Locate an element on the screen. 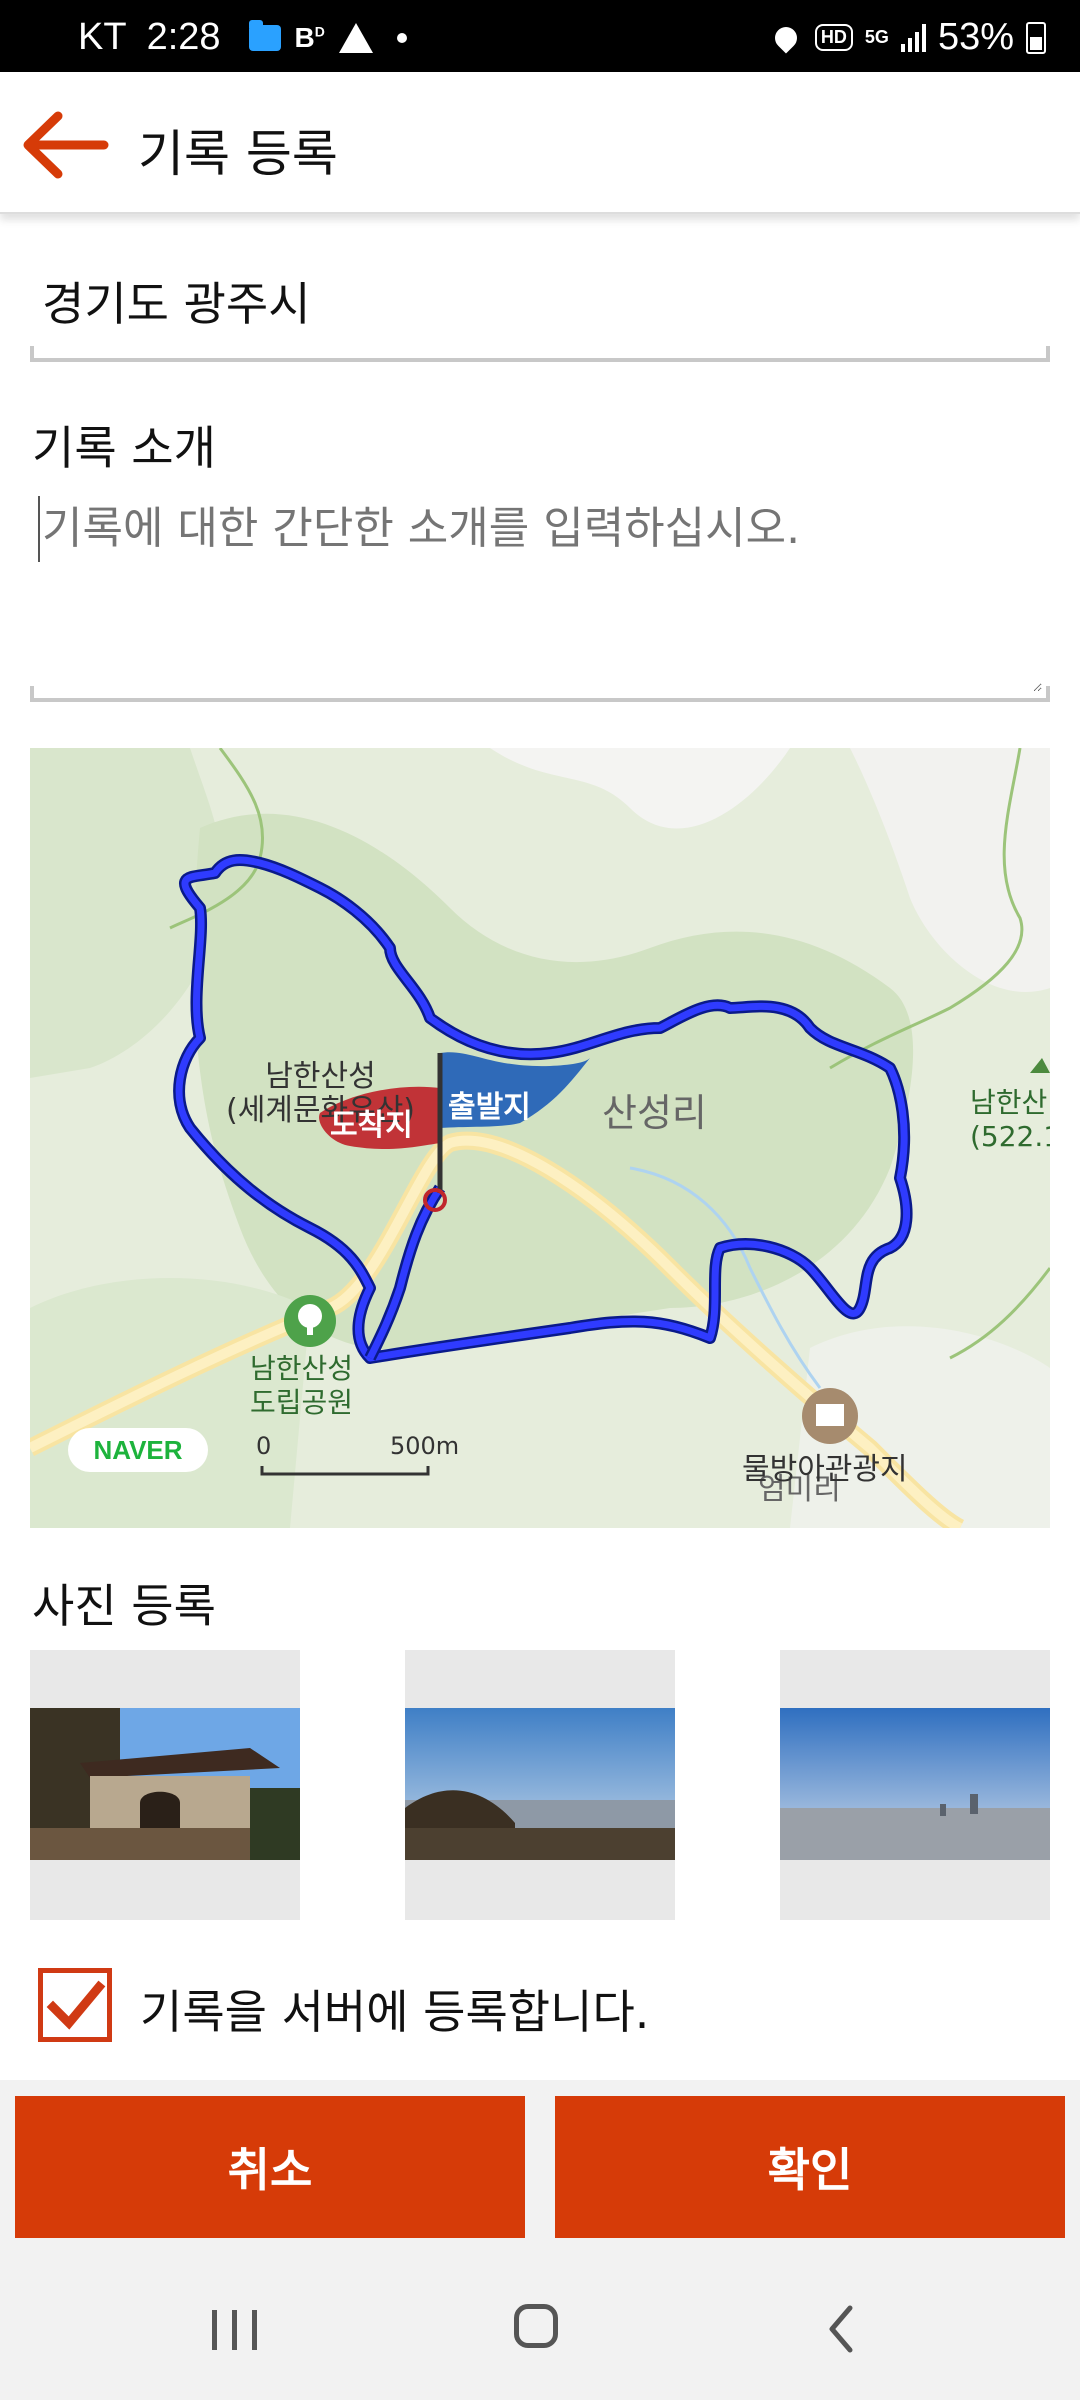  scale-start-label: 0 is located at coordinates (264, 1446).